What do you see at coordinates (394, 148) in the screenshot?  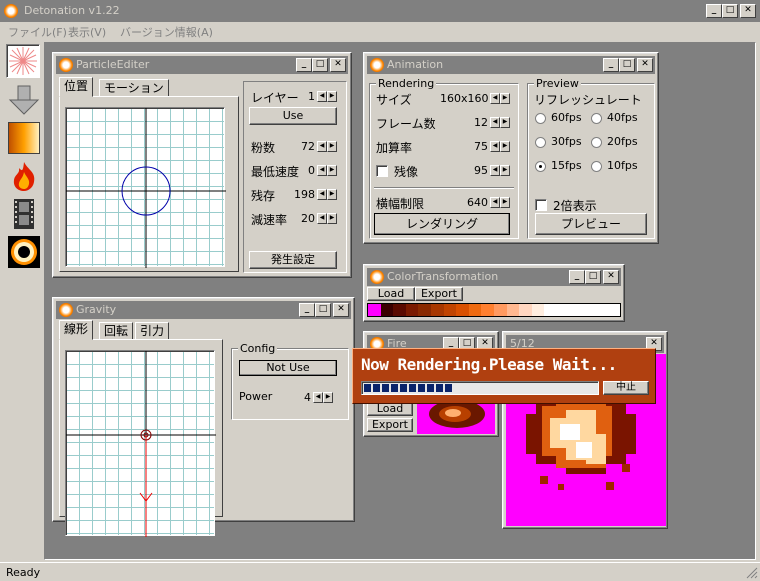 I see `anim-param-label: 加算率` at bounding box center [394, 148].